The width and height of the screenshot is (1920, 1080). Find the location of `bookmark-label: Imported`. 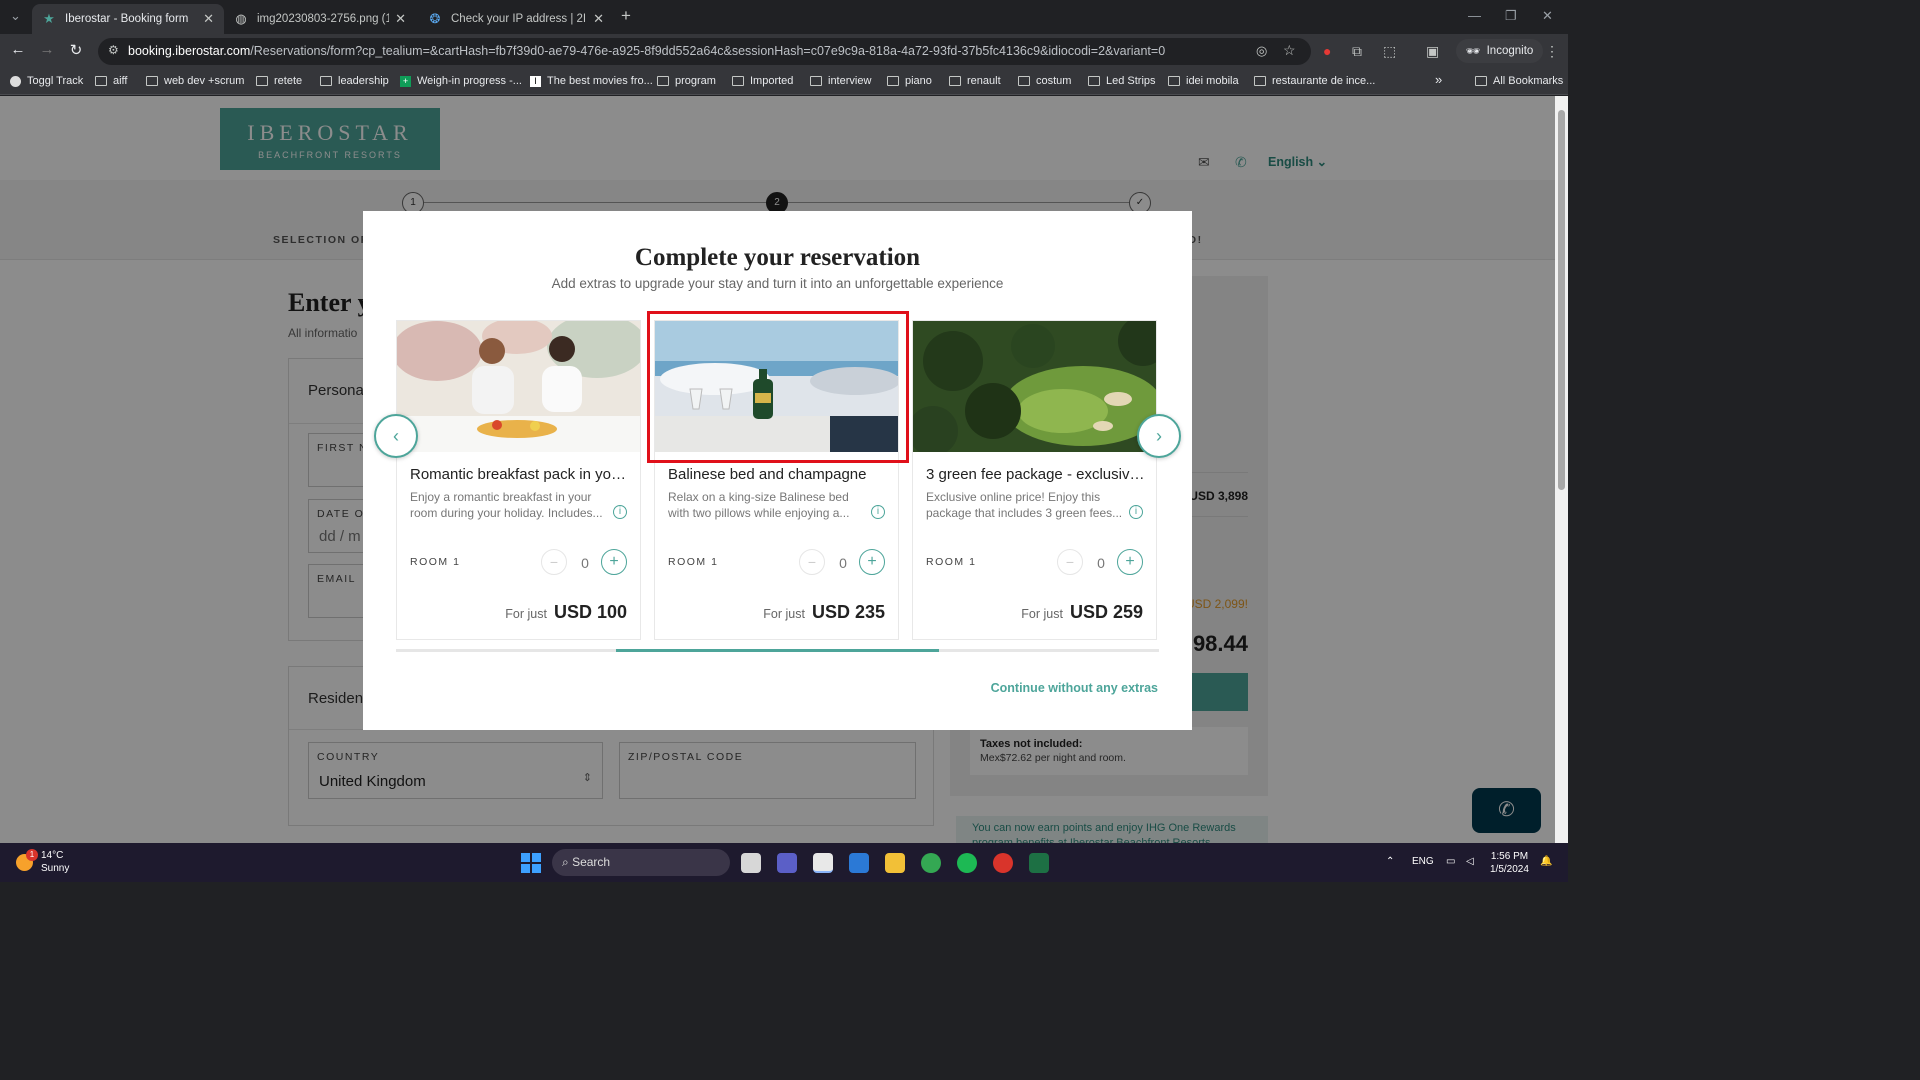

bookmark-label: Imported is located at coordinates (772, 81).